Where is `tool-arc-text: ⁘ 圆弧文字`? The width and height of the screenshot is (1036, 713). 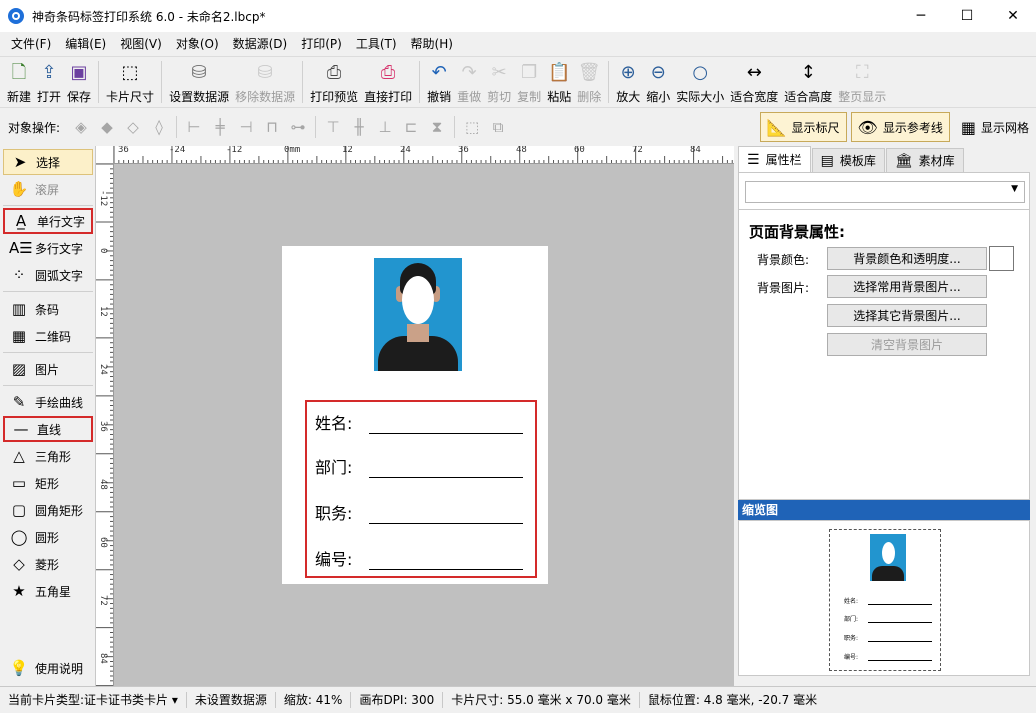 tool-arc-text: ⁘ 圆弧文字 is located at coordinates (48, 275).